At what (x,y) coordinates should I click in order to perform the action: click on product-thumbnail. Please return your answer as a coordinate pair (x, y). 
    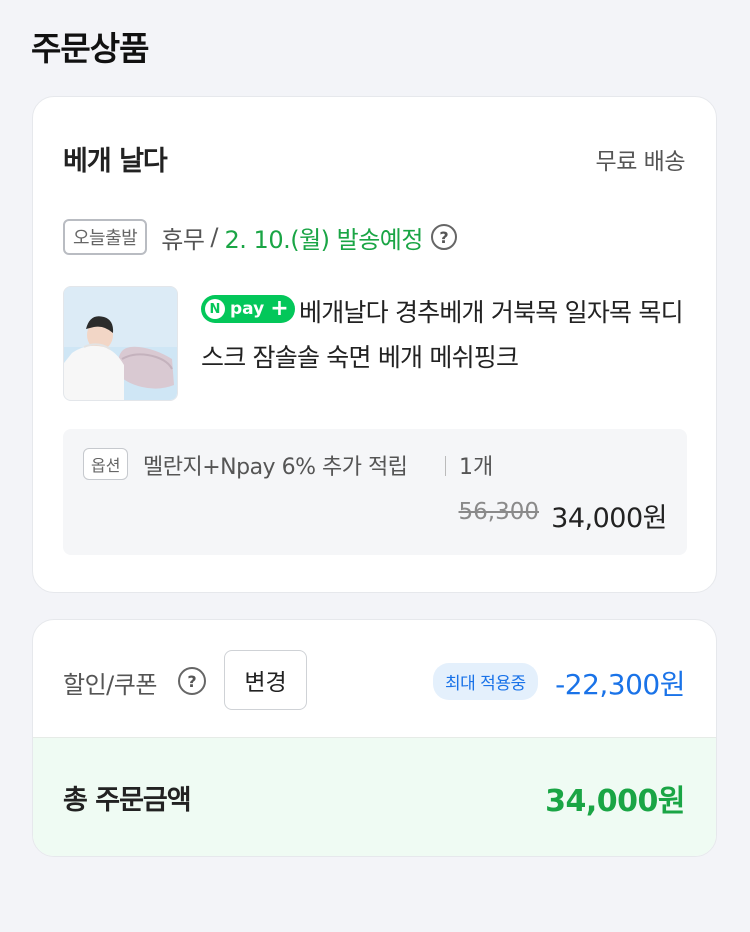
    Looking at the image, I should click on (120, 343).